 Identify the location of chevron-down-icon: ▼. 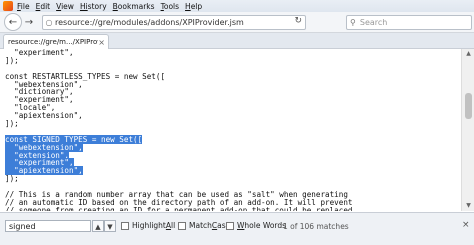
(110, 227).